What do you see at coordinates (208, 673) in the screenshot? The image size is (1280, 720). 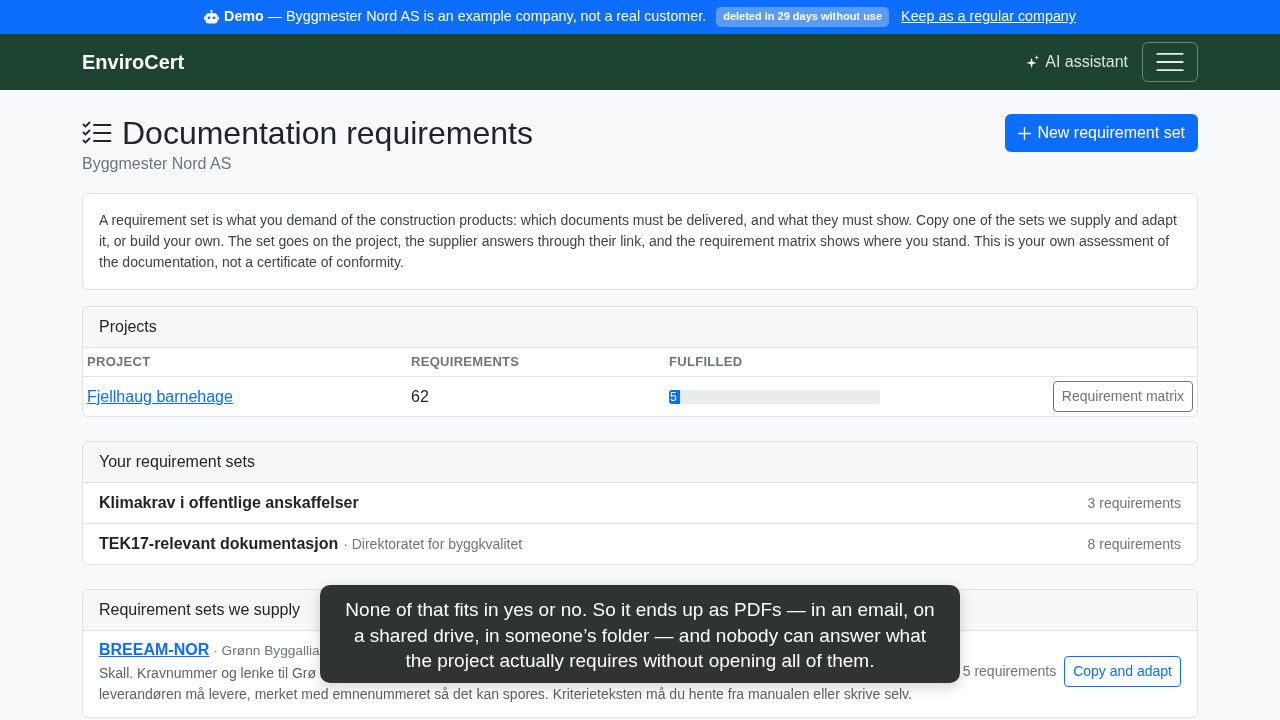 I see `set-description: Skall. Kravnummer og lenke til Grø` at bounding box center [208, 673].